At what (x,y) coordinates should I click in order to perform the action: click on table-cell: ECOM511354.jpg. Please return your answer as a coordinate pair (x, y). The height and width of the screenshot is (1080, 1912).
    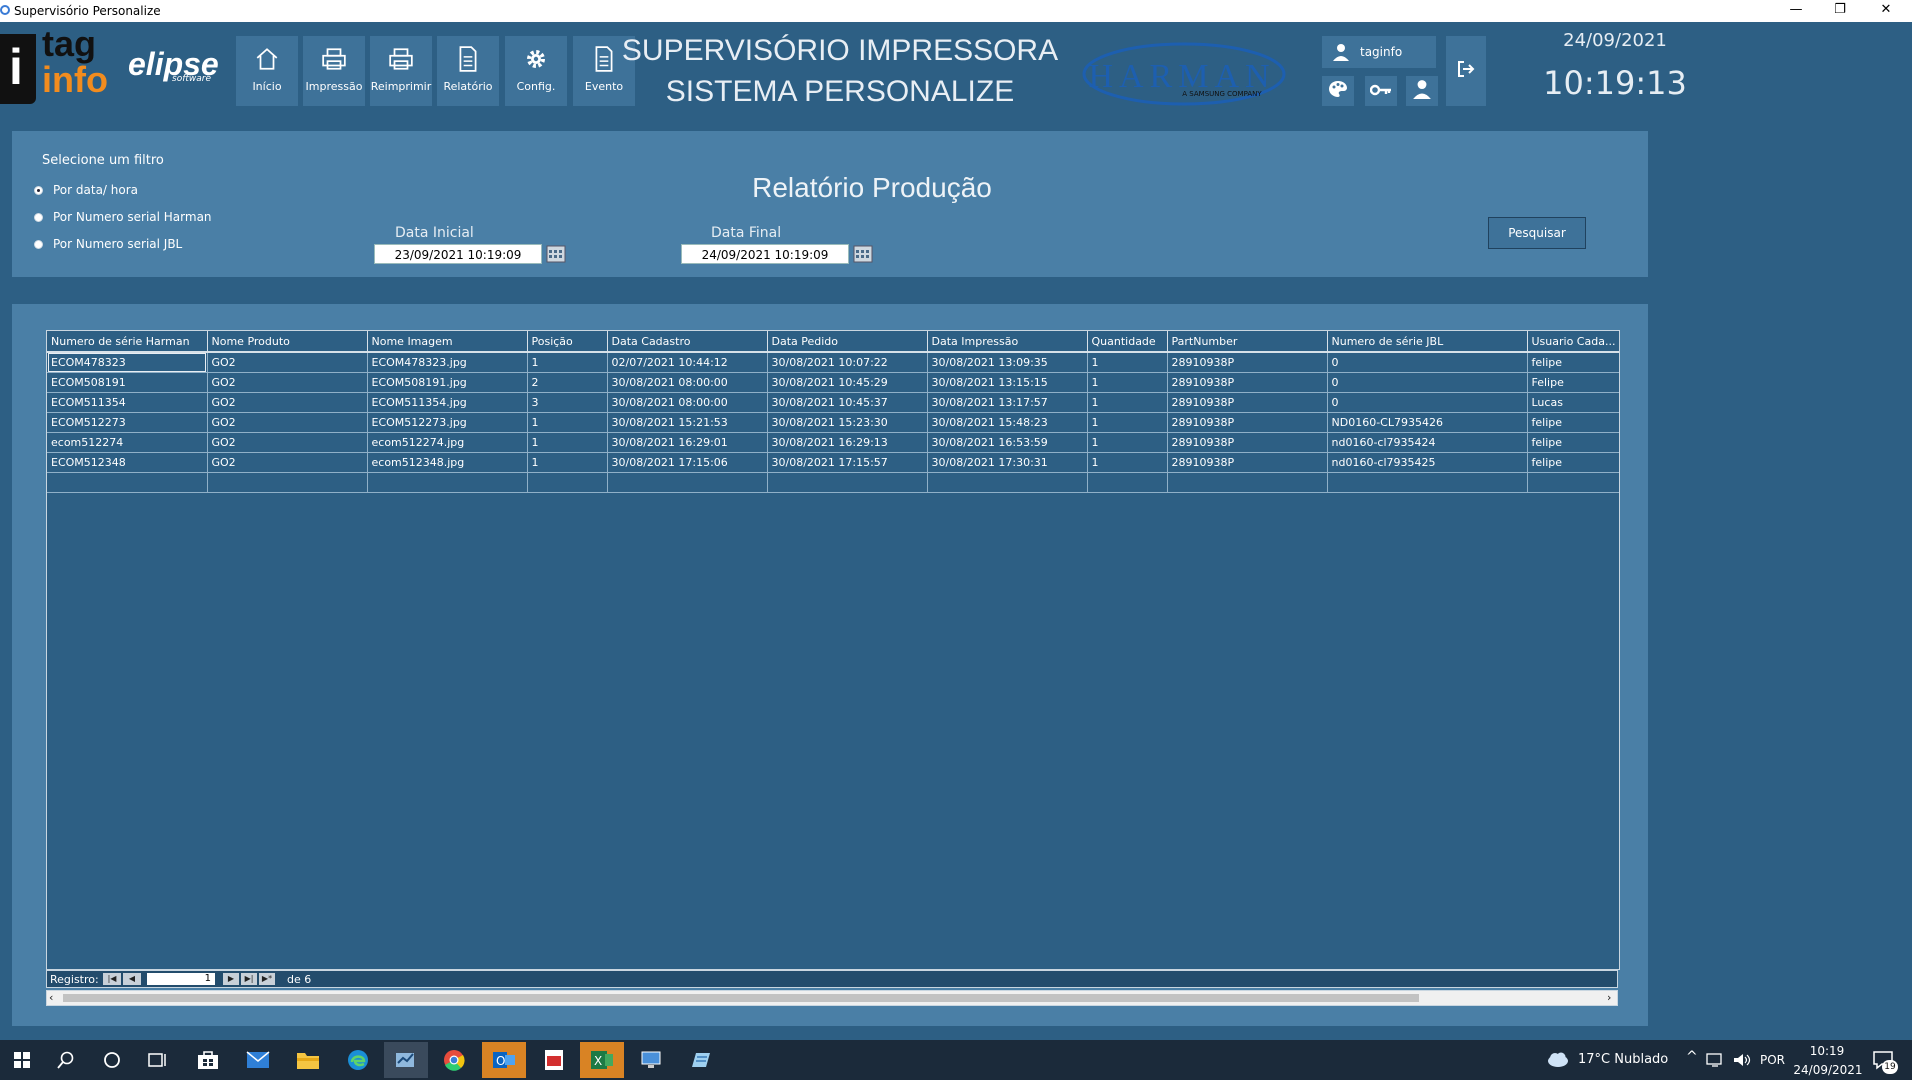
    Looking at the image, I should click on (447, 402).